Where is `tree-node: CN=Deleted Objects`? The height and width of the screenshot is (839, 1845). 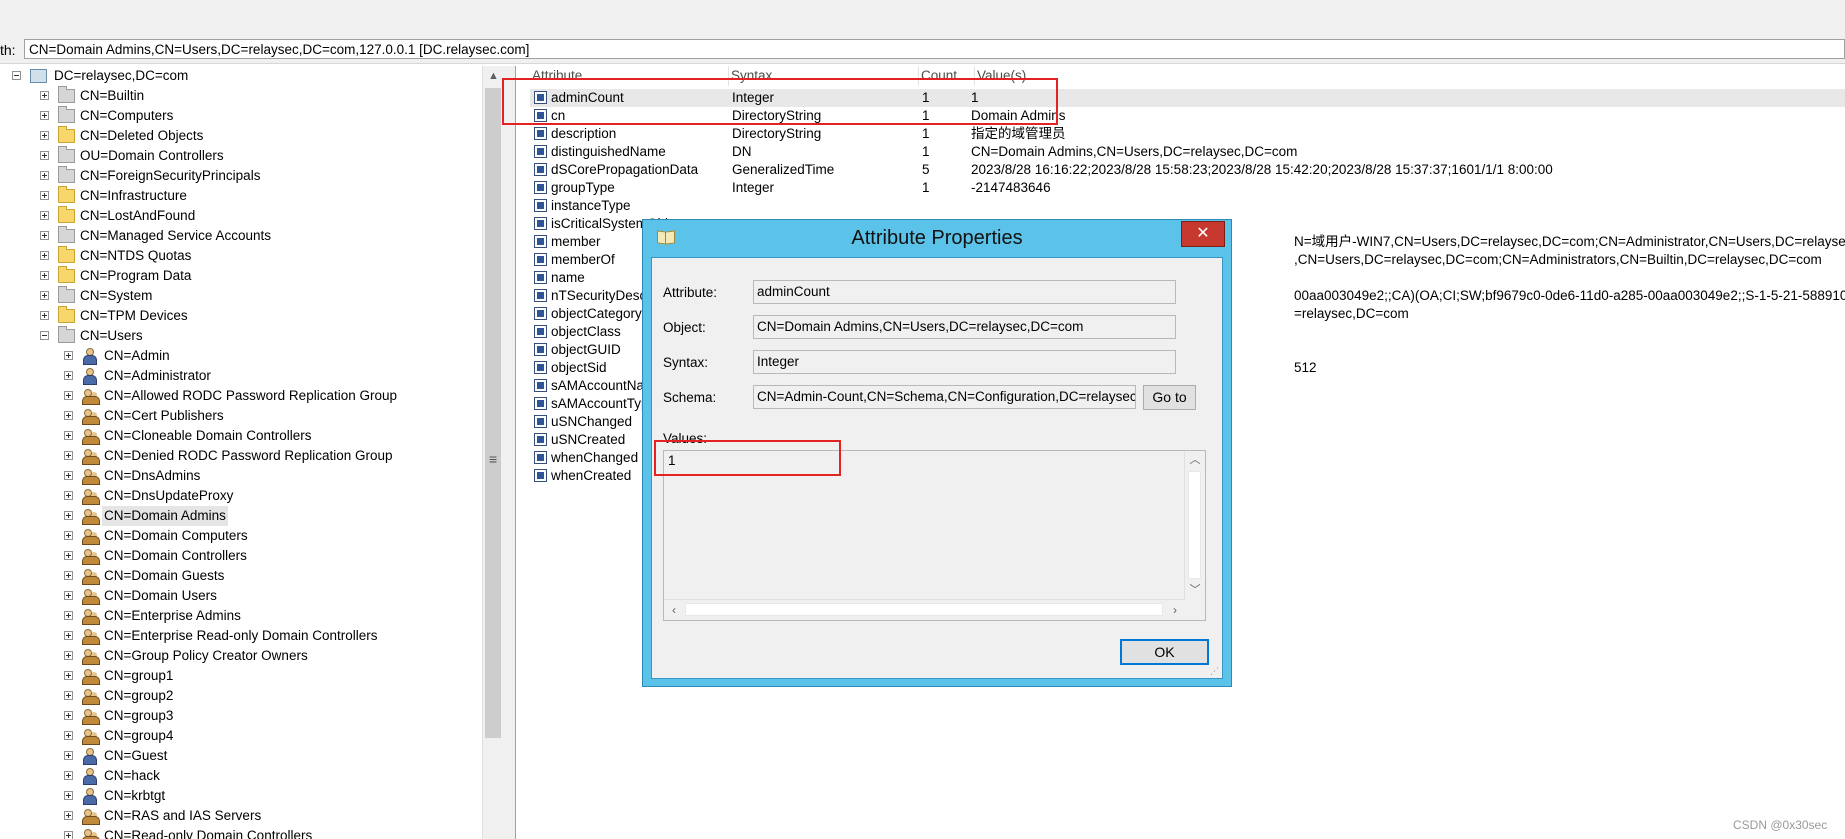
tree-node: CN=Deleted Objects is located at coordinates (241, 136).